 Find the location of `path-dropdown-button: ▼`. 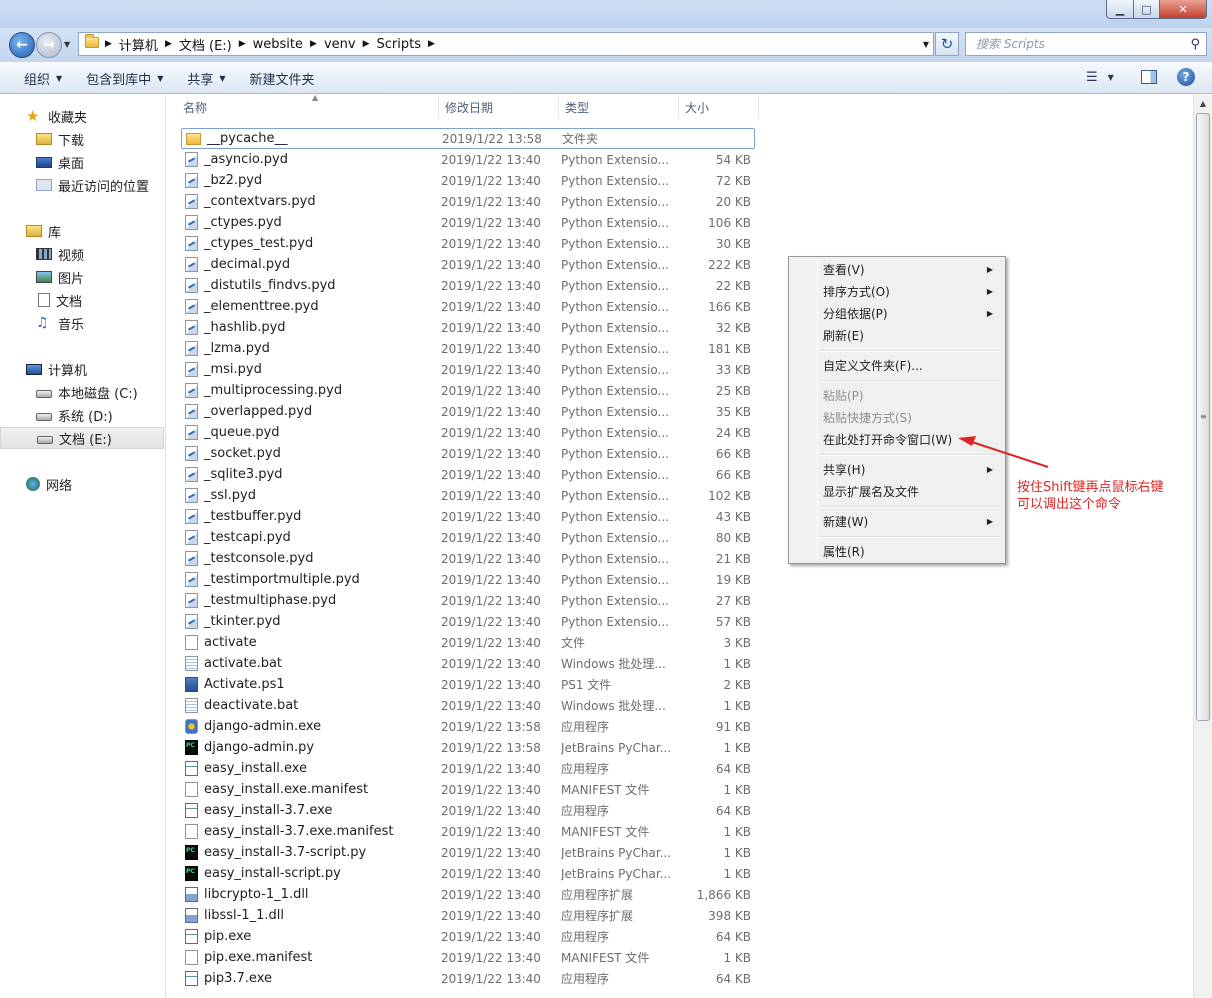

path-dropdown-button: ▼ is located at coordinates (926, 44).